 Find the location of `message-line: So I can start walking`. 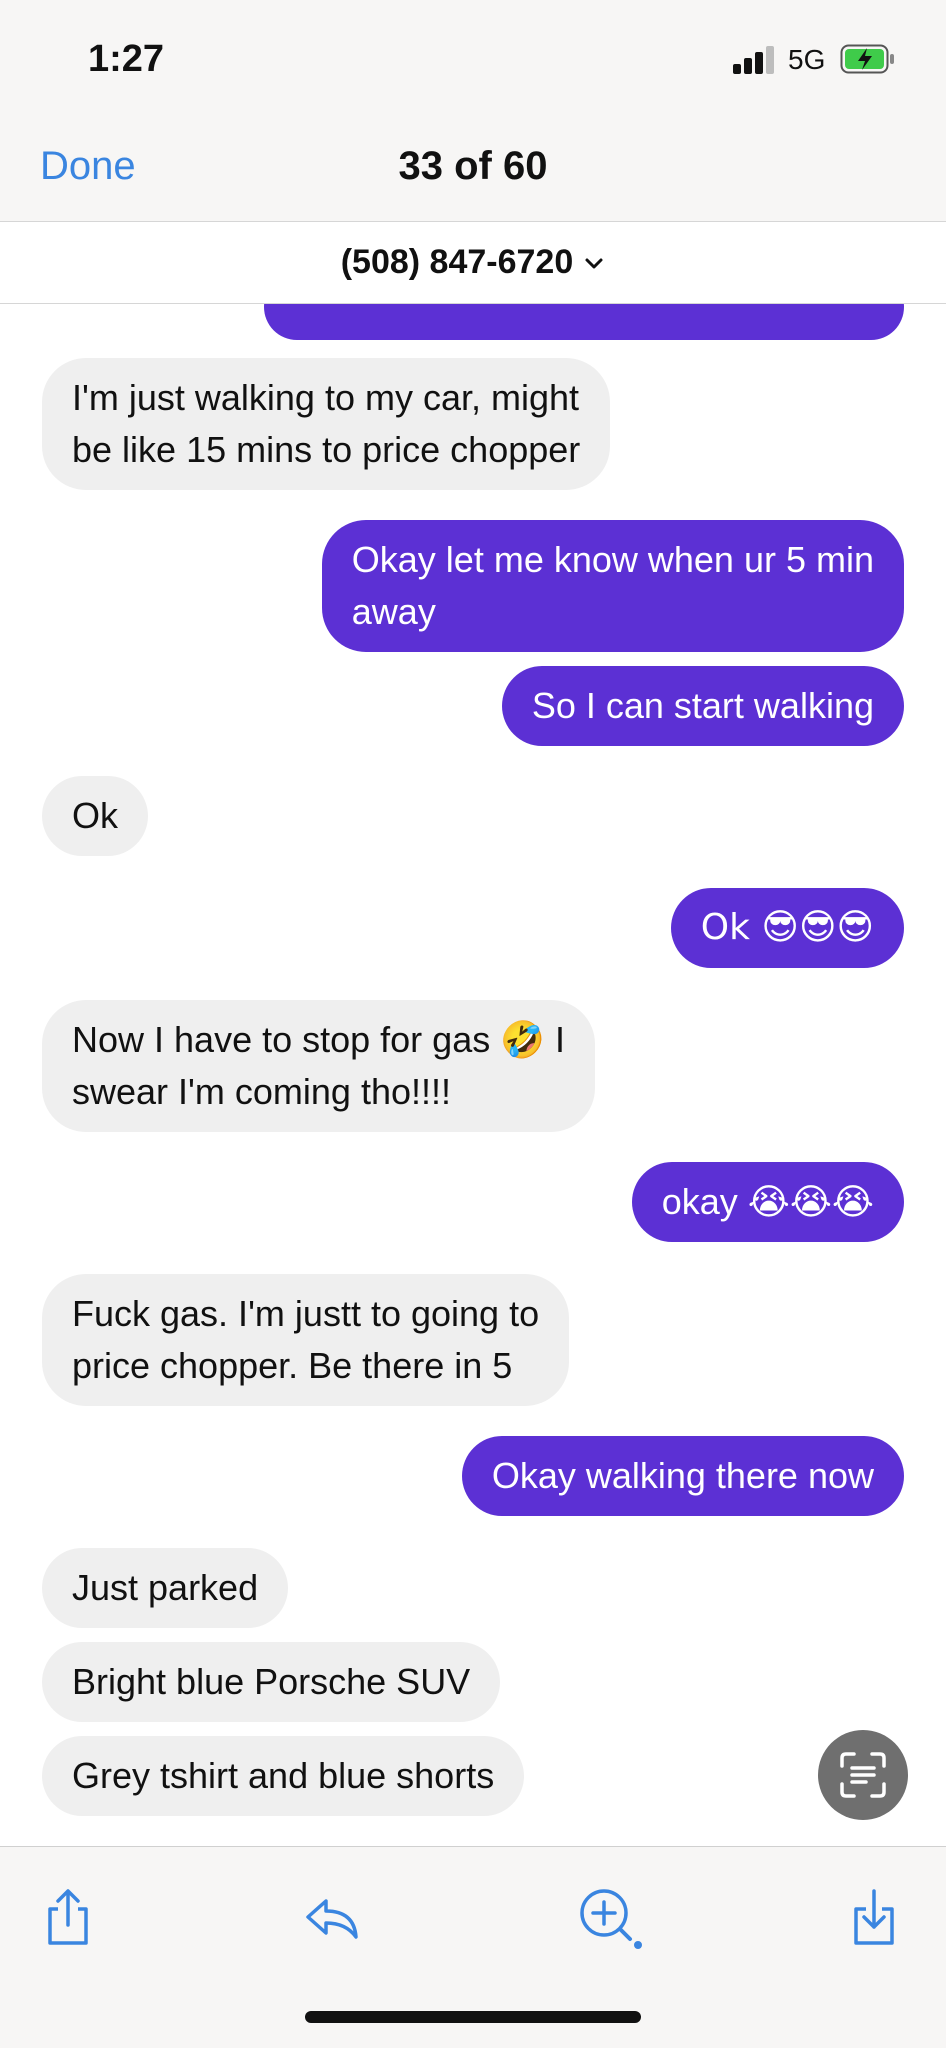

message-line: So I can start walking is located at coordinates (702, 705).